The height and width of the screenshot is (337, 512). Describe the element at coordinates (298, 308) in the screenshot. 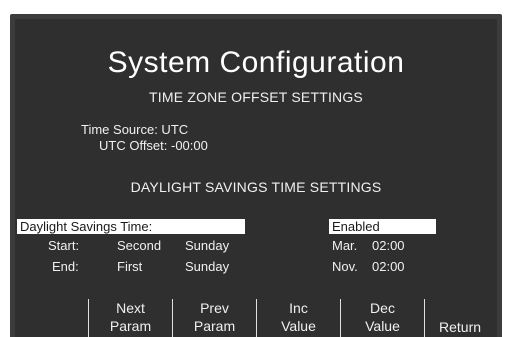

I see `softkey-label-line1: Inc` at that location.